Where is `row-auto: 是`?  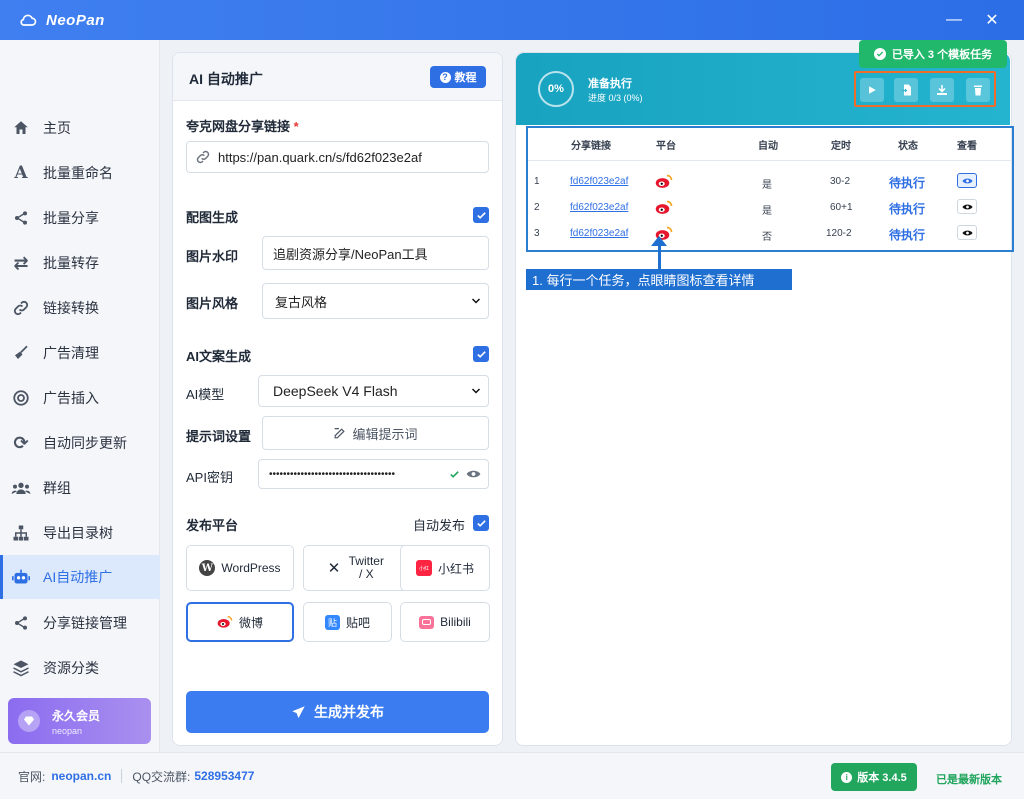
row-auto: 是 is located at coordinates (767, 211).